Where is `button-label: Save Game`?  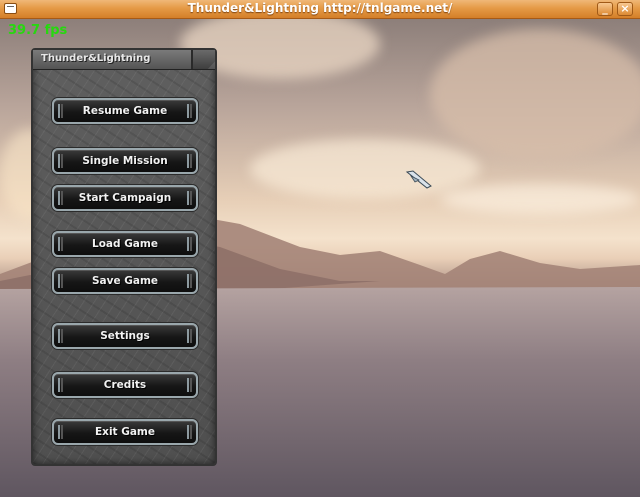 button-label: Save Game is located at coordinates (125, 281).